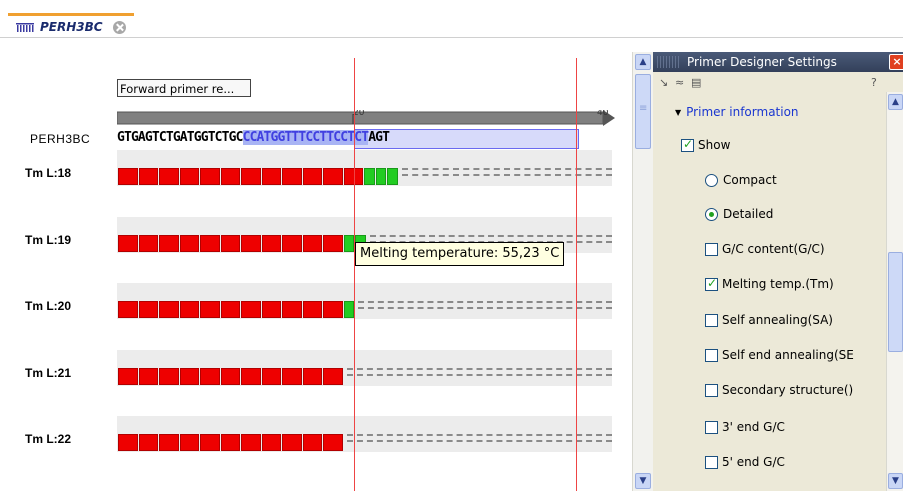  I want to click on three-prime-gc-checkbox: 3' end G/C, so click(745, 427).